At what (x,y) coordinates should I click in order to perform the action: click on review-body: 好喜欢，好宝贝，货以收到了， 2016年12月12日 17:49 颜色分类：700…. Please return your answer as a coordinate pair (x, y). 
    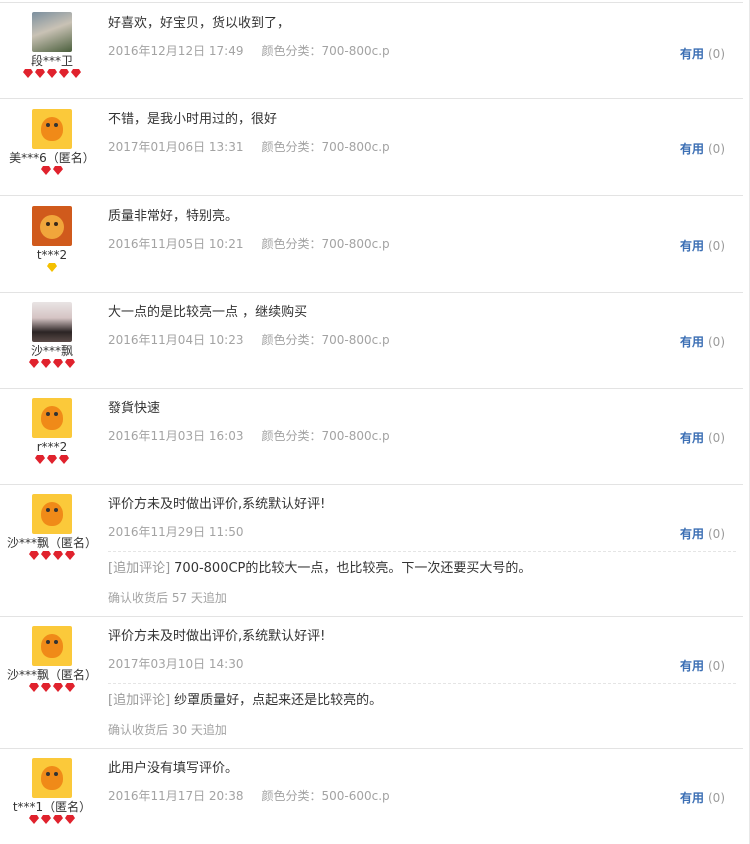
    Looking at the image, I should click on (422, 37).